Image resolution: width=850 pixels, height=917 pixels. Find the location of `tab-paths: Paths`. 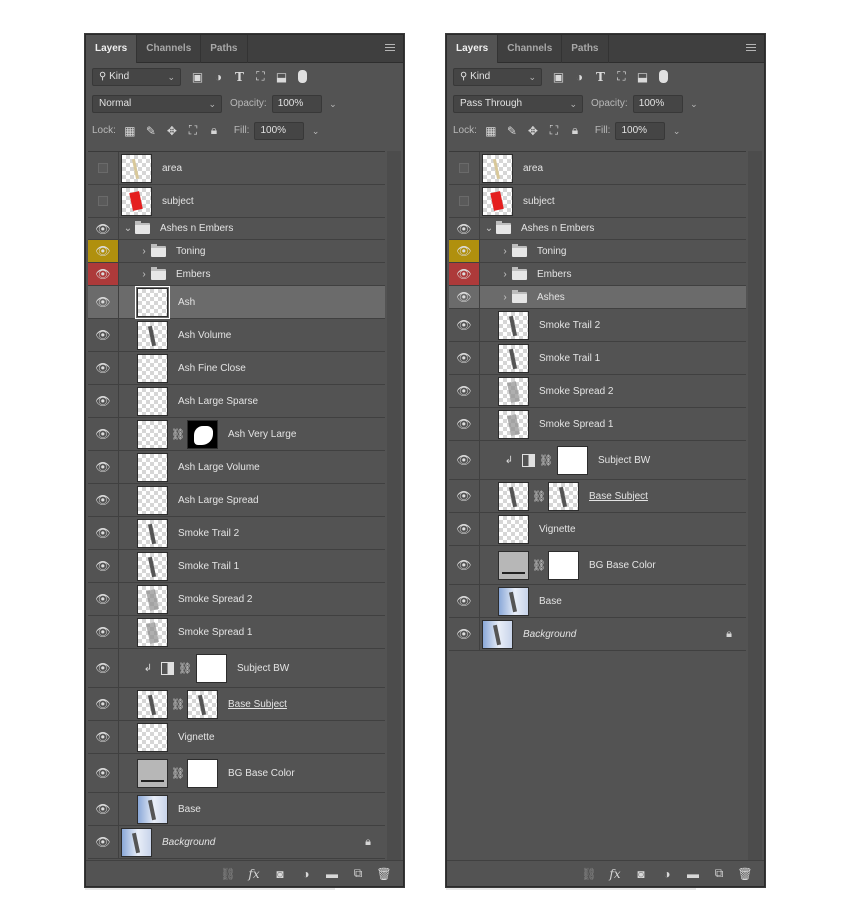

tab-paths: Paths is located at coordinates (585, 49).